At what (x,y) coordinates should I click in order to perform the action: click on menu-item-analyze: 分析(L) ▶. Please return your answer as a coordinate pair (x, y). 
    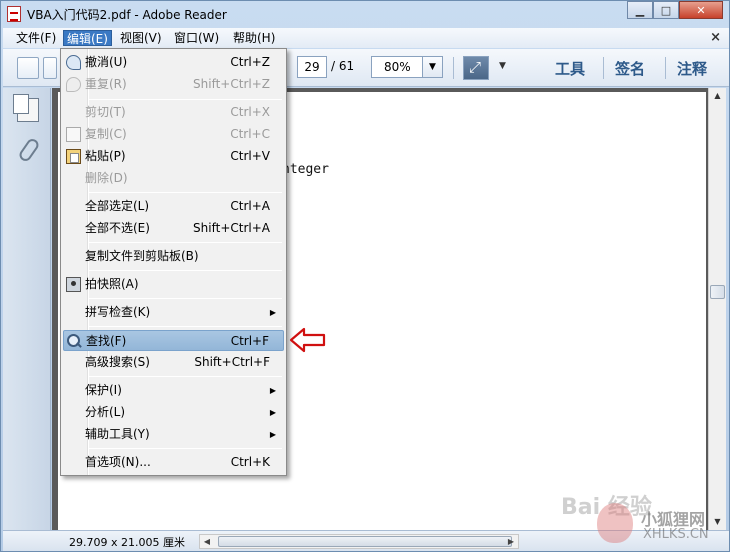
    Looking at the image, I should click on (173, 412).